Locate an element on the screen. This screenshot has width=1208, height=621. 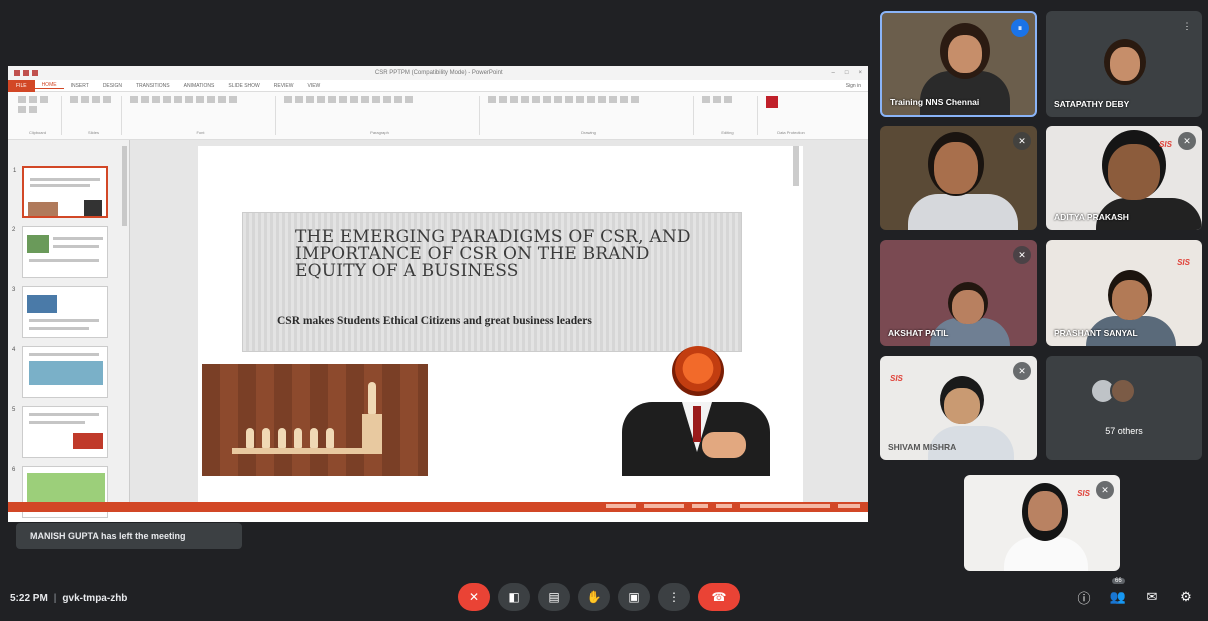
end-call-icon: ☎ is located at coordinates (719, 597).